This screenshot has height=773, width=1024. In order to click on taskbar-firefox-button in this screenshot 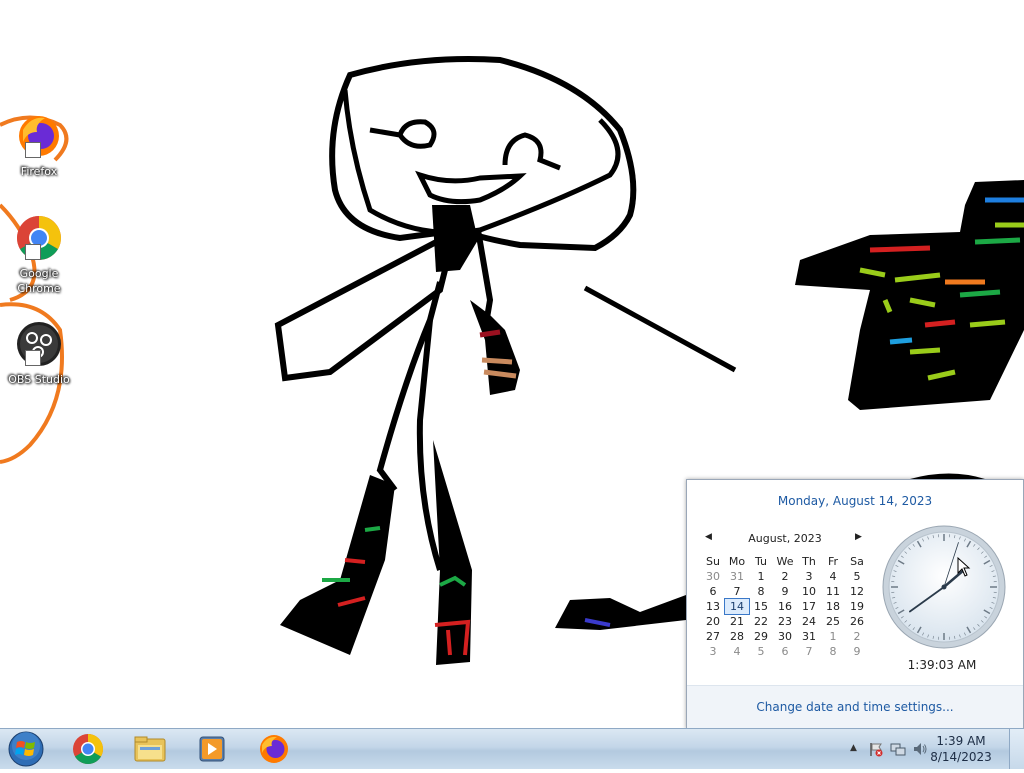, I will do `click(274, 749)`.